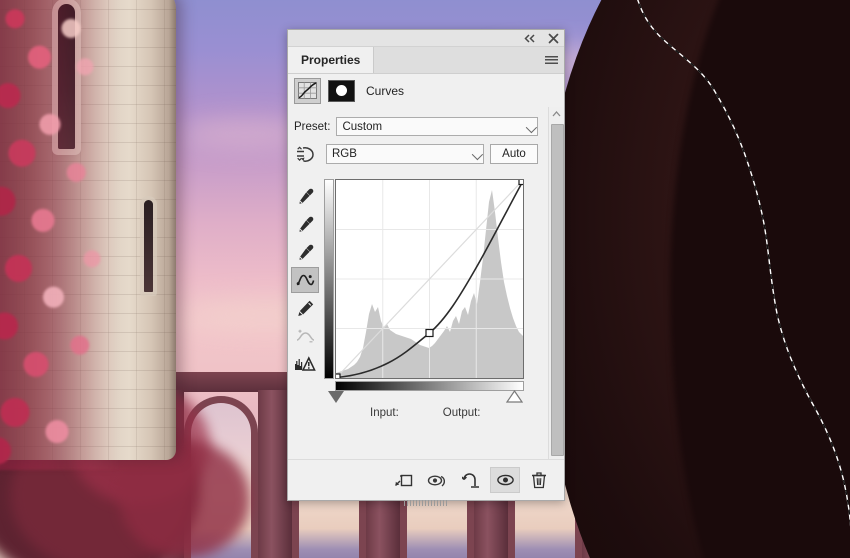 The image size is (850, 558). I want to click on auto-button: Auto, so click(514, 154).